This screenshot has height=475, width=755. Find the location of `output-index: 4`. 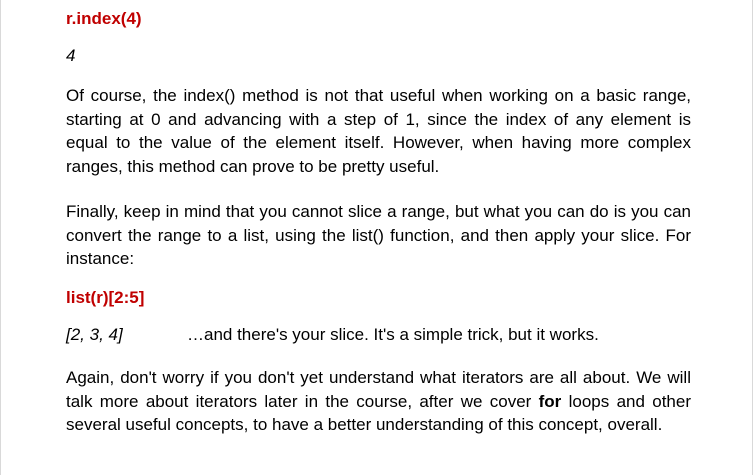

output-index: 4 is located at coordinates (71, 55).